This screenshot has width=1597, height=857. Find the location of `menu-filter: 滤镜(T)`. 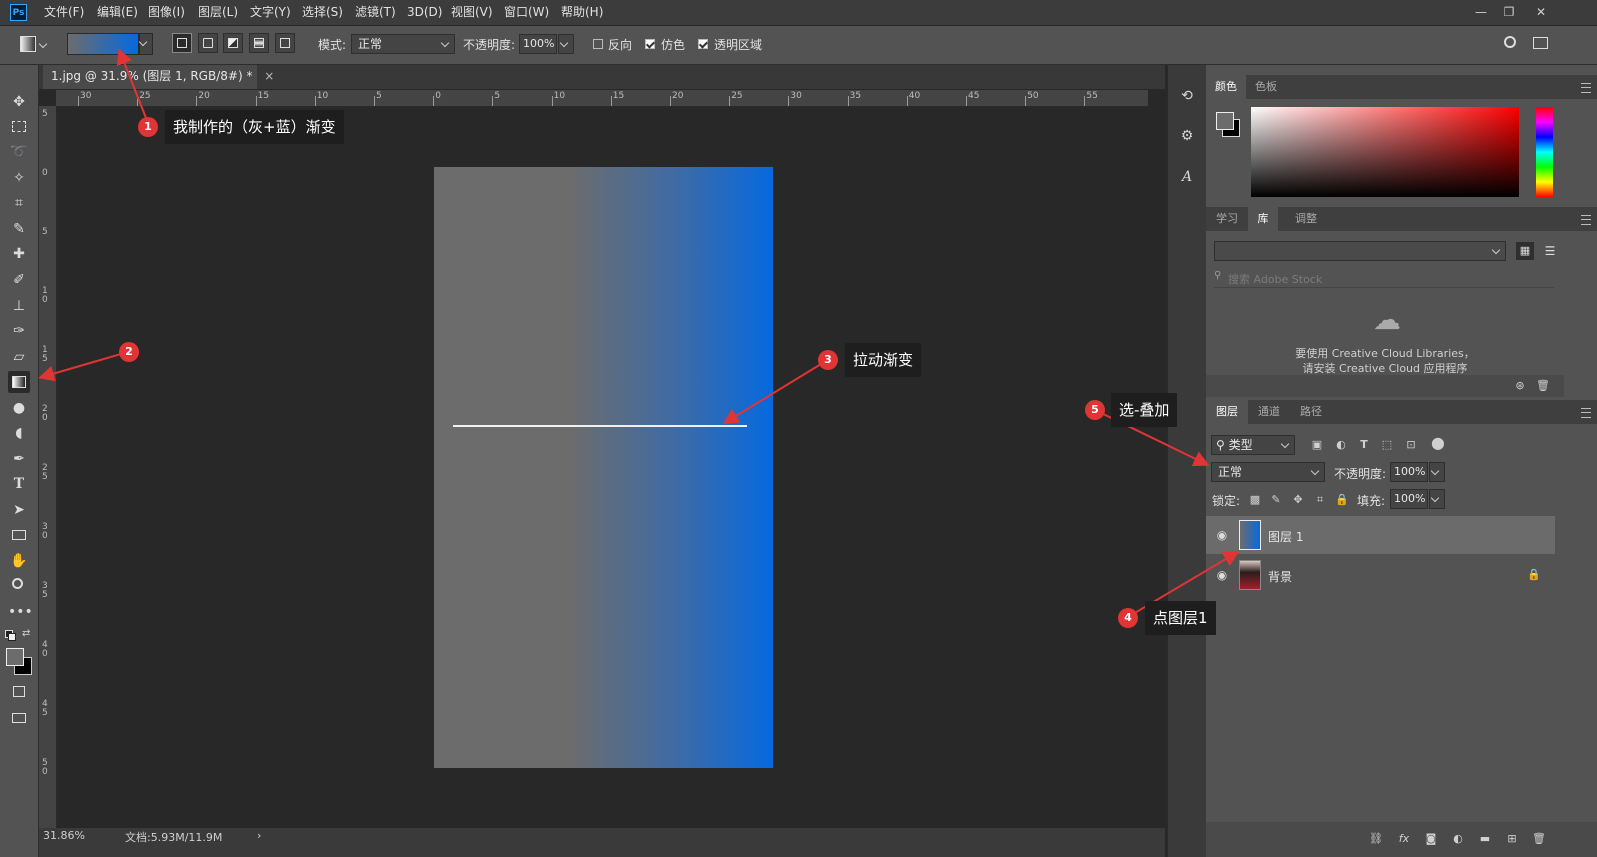

menu-filter: 滤镜(T) is located at coordinates (375, 12).